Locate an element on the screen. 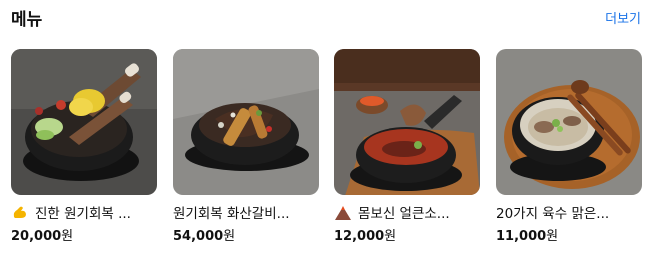 This screenshot has height=259, width=653. menu-price-4: 11,000원 is located at coordinates (527, 236).